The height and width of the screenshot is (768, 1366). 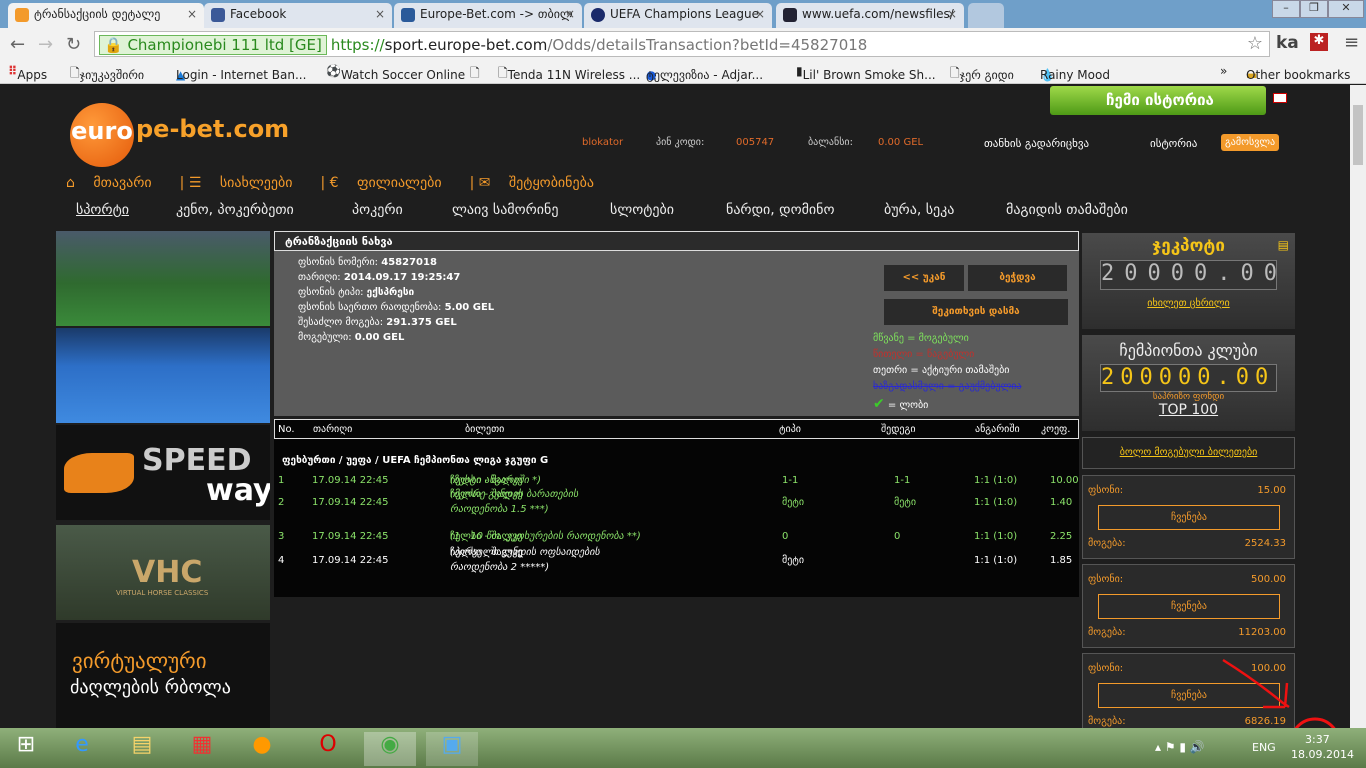 What do you see at coordinates (1317, 739) in the screenshot?
I see `clock-time: 3:37` at bounding box center [1317, 739].